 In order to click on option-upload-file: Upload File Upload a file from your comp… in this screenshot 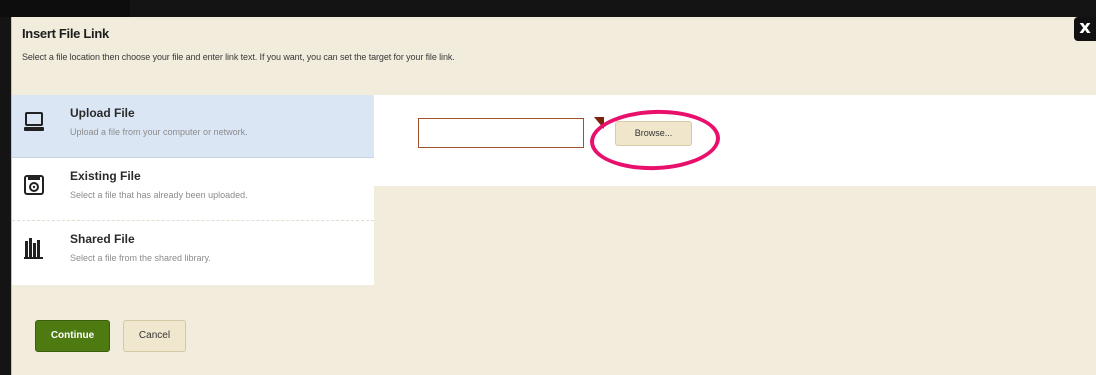, I will do `click(193, 126)`.